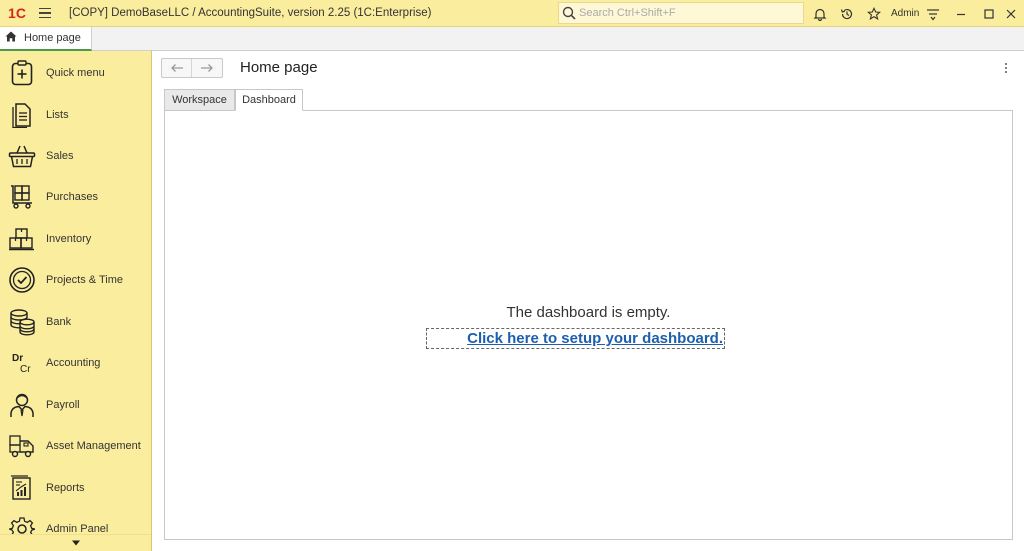  Describe the element at coordinates (1006, 68) in the screenshot. I see `more-actions-icon` at that location.